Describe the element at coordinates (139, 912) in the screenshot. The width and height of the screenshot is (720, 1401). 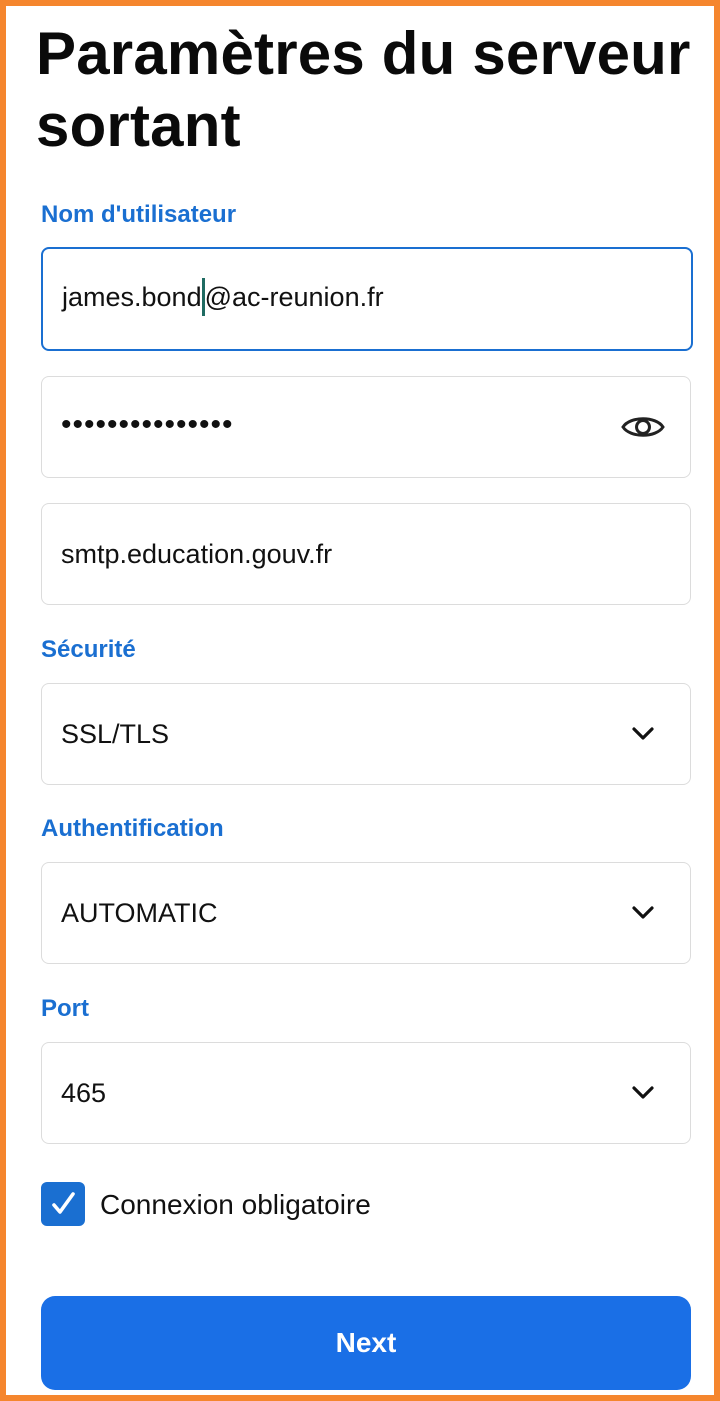
I see `authentication-value: AUTOMATIC` at that location.